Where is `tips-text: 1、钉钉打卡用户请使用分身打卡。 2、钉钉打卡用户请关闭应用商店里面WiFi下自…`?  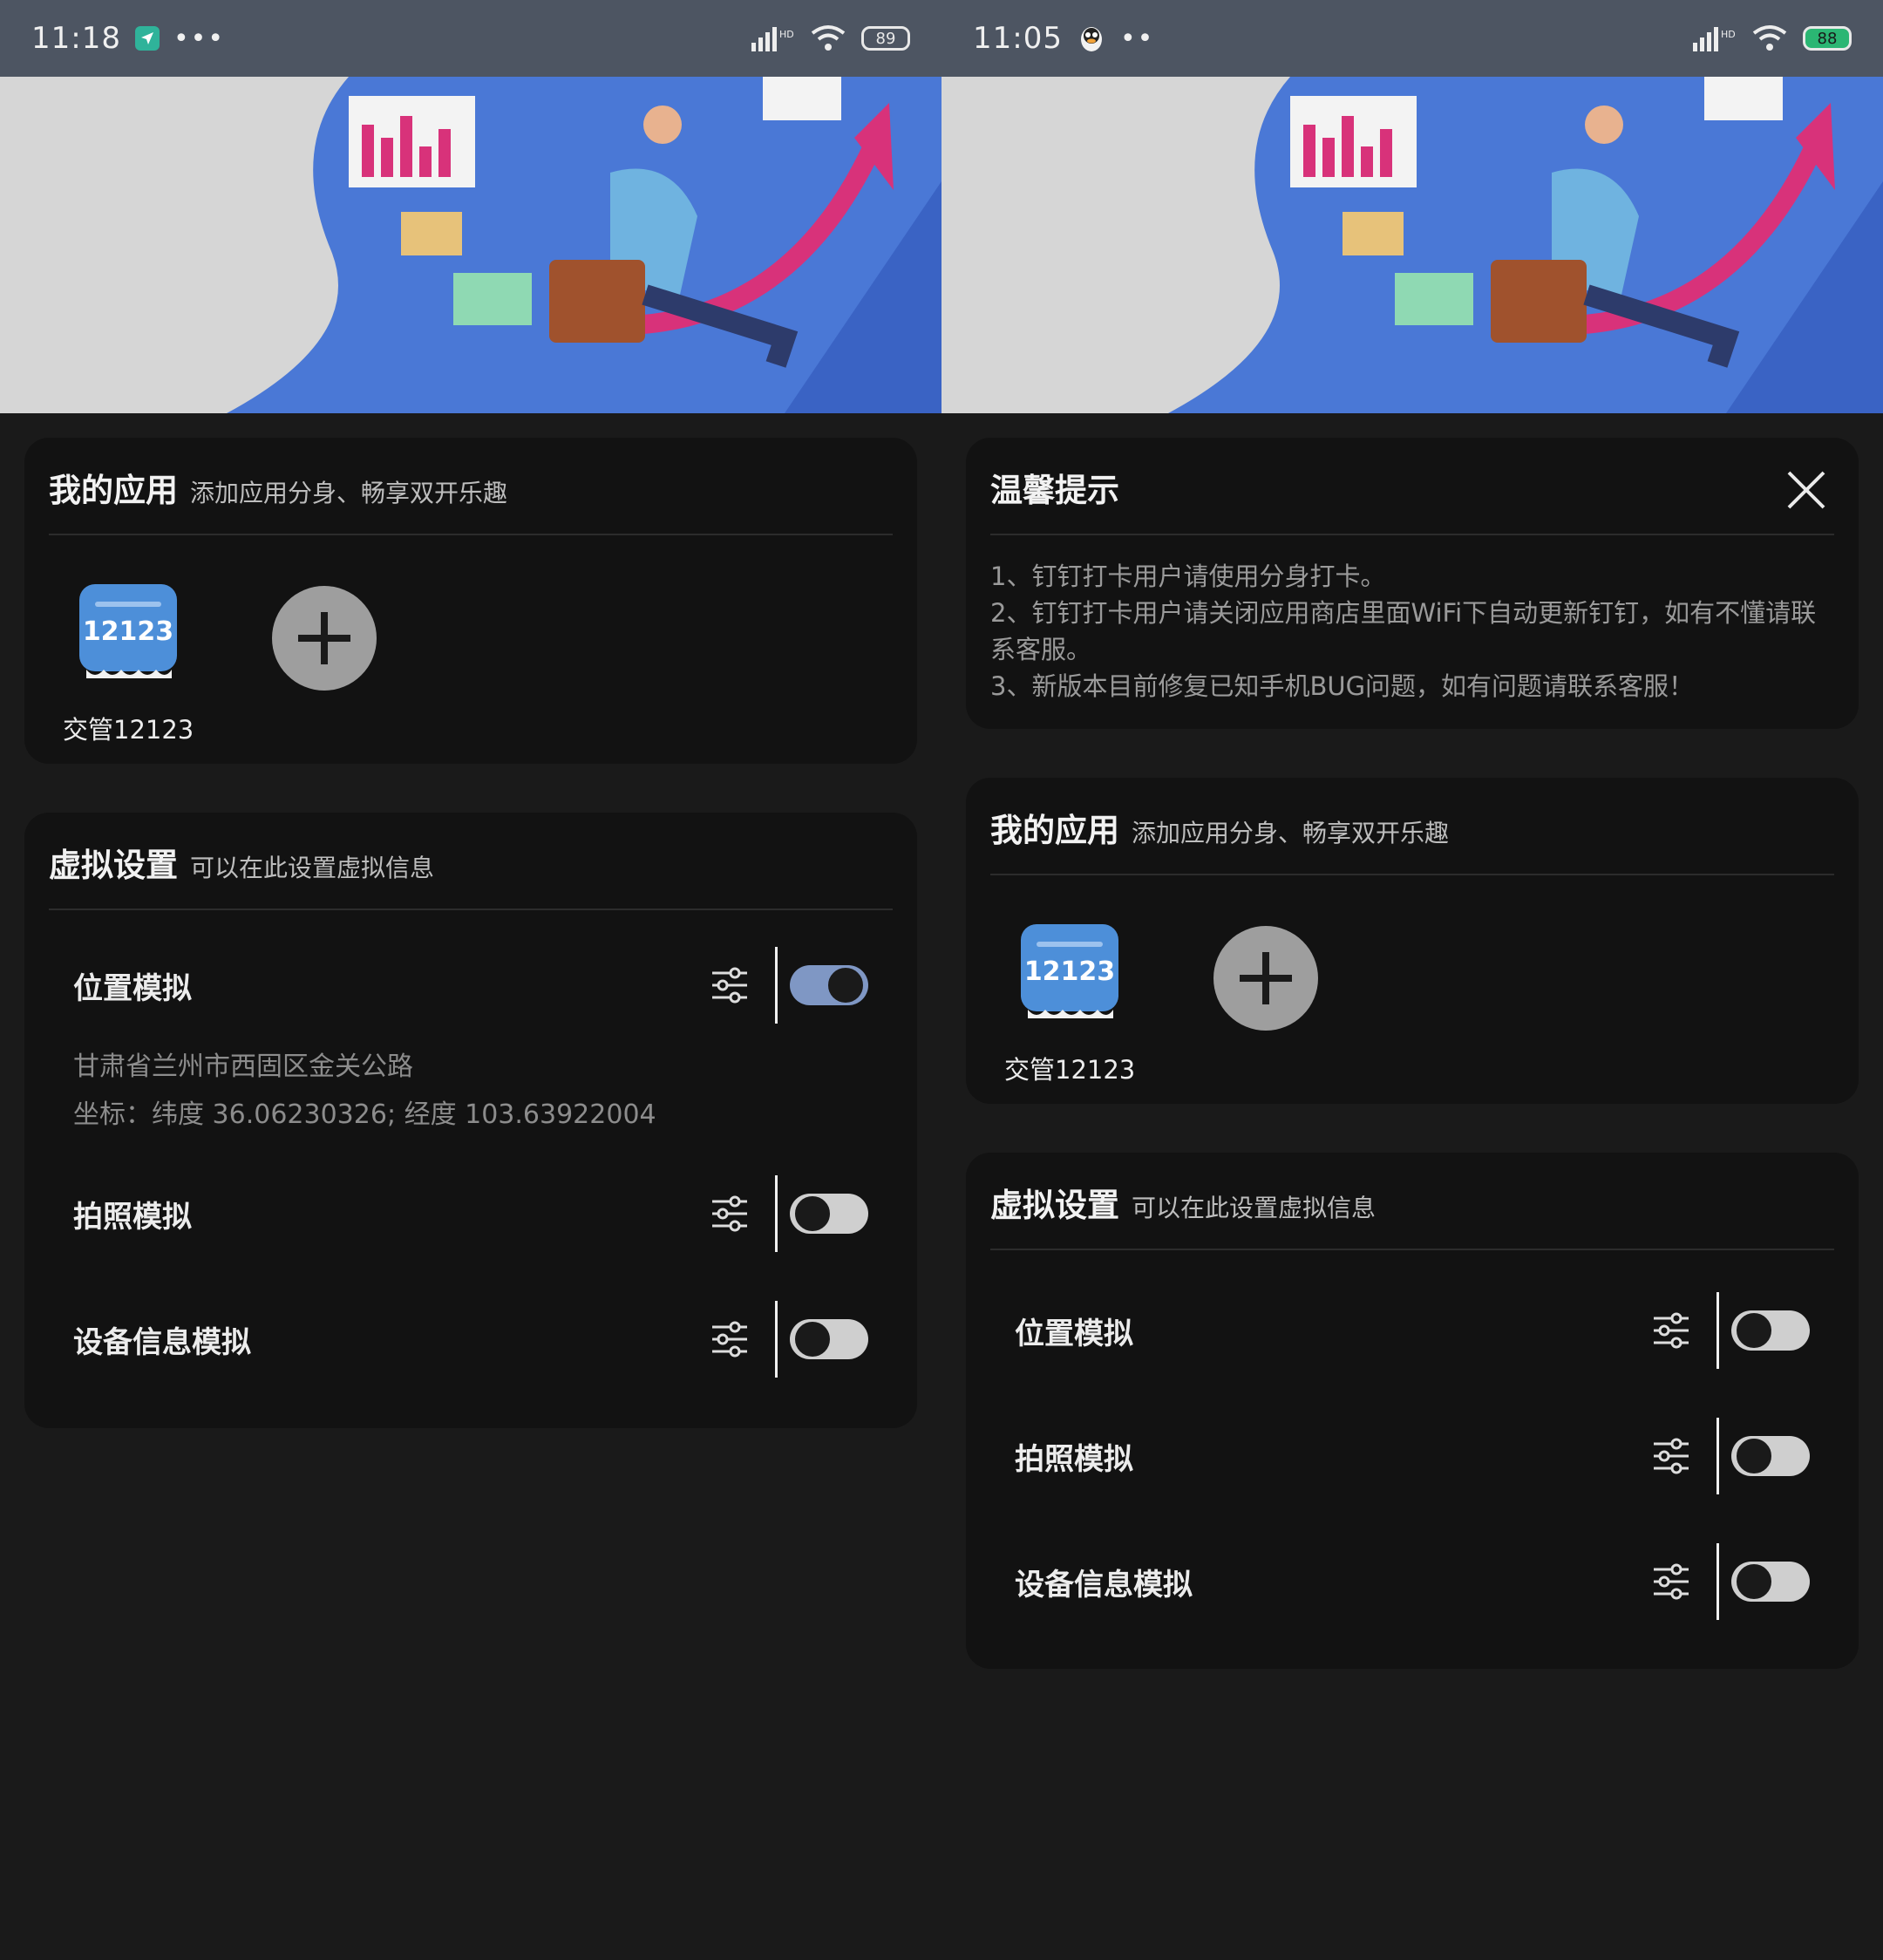 tips-text: 1、钉钉打卡用户请使用分身打卡。 2、钉钉打卡用户请关闭应用商店里面WiFi下自… is located at coordinates (1412, 632).